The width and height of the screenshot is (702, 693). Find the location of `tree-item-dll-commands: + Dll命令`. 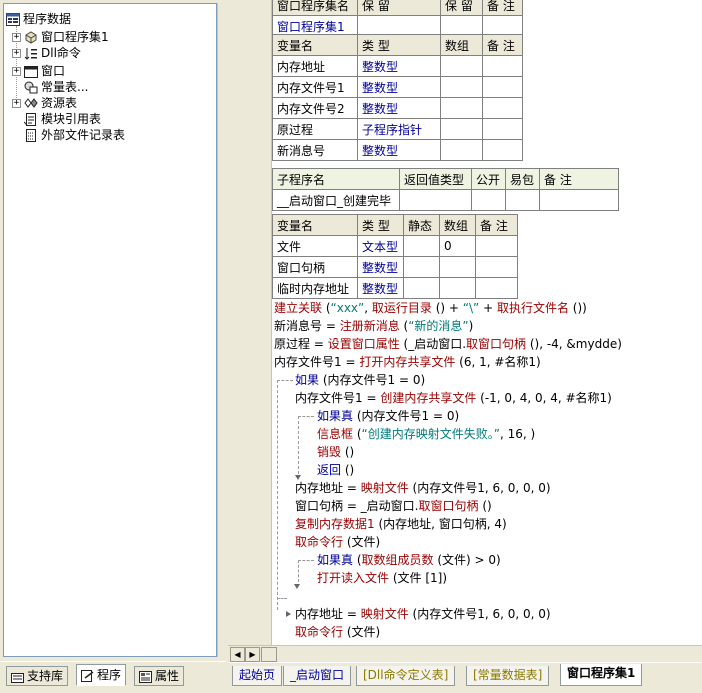

tree-item-dll-commands: + Dll命令 is located at coordinates (46, 53).